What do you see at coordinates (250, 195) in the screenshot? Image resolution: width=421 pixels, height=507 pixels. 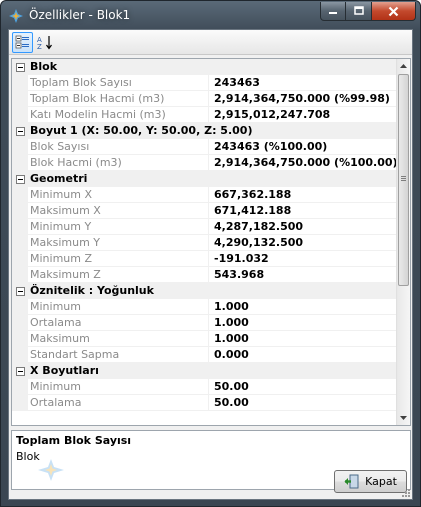 I see `property-value: 667,362.188` at bounding box center [250, 195].